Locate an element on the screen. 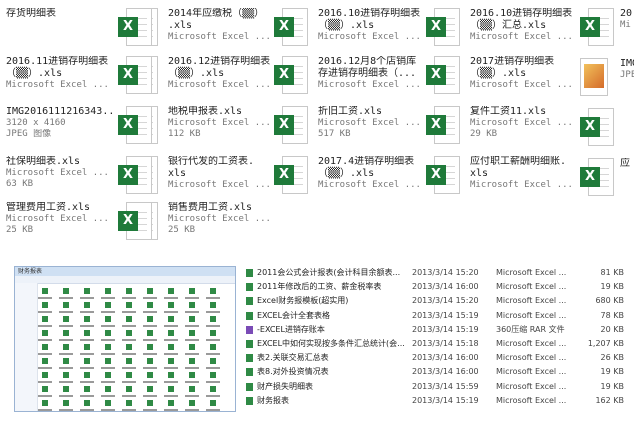 This screenshot has width=640, height=427. file-name: 复件工资11.xls is located at coordinates (508, 111).